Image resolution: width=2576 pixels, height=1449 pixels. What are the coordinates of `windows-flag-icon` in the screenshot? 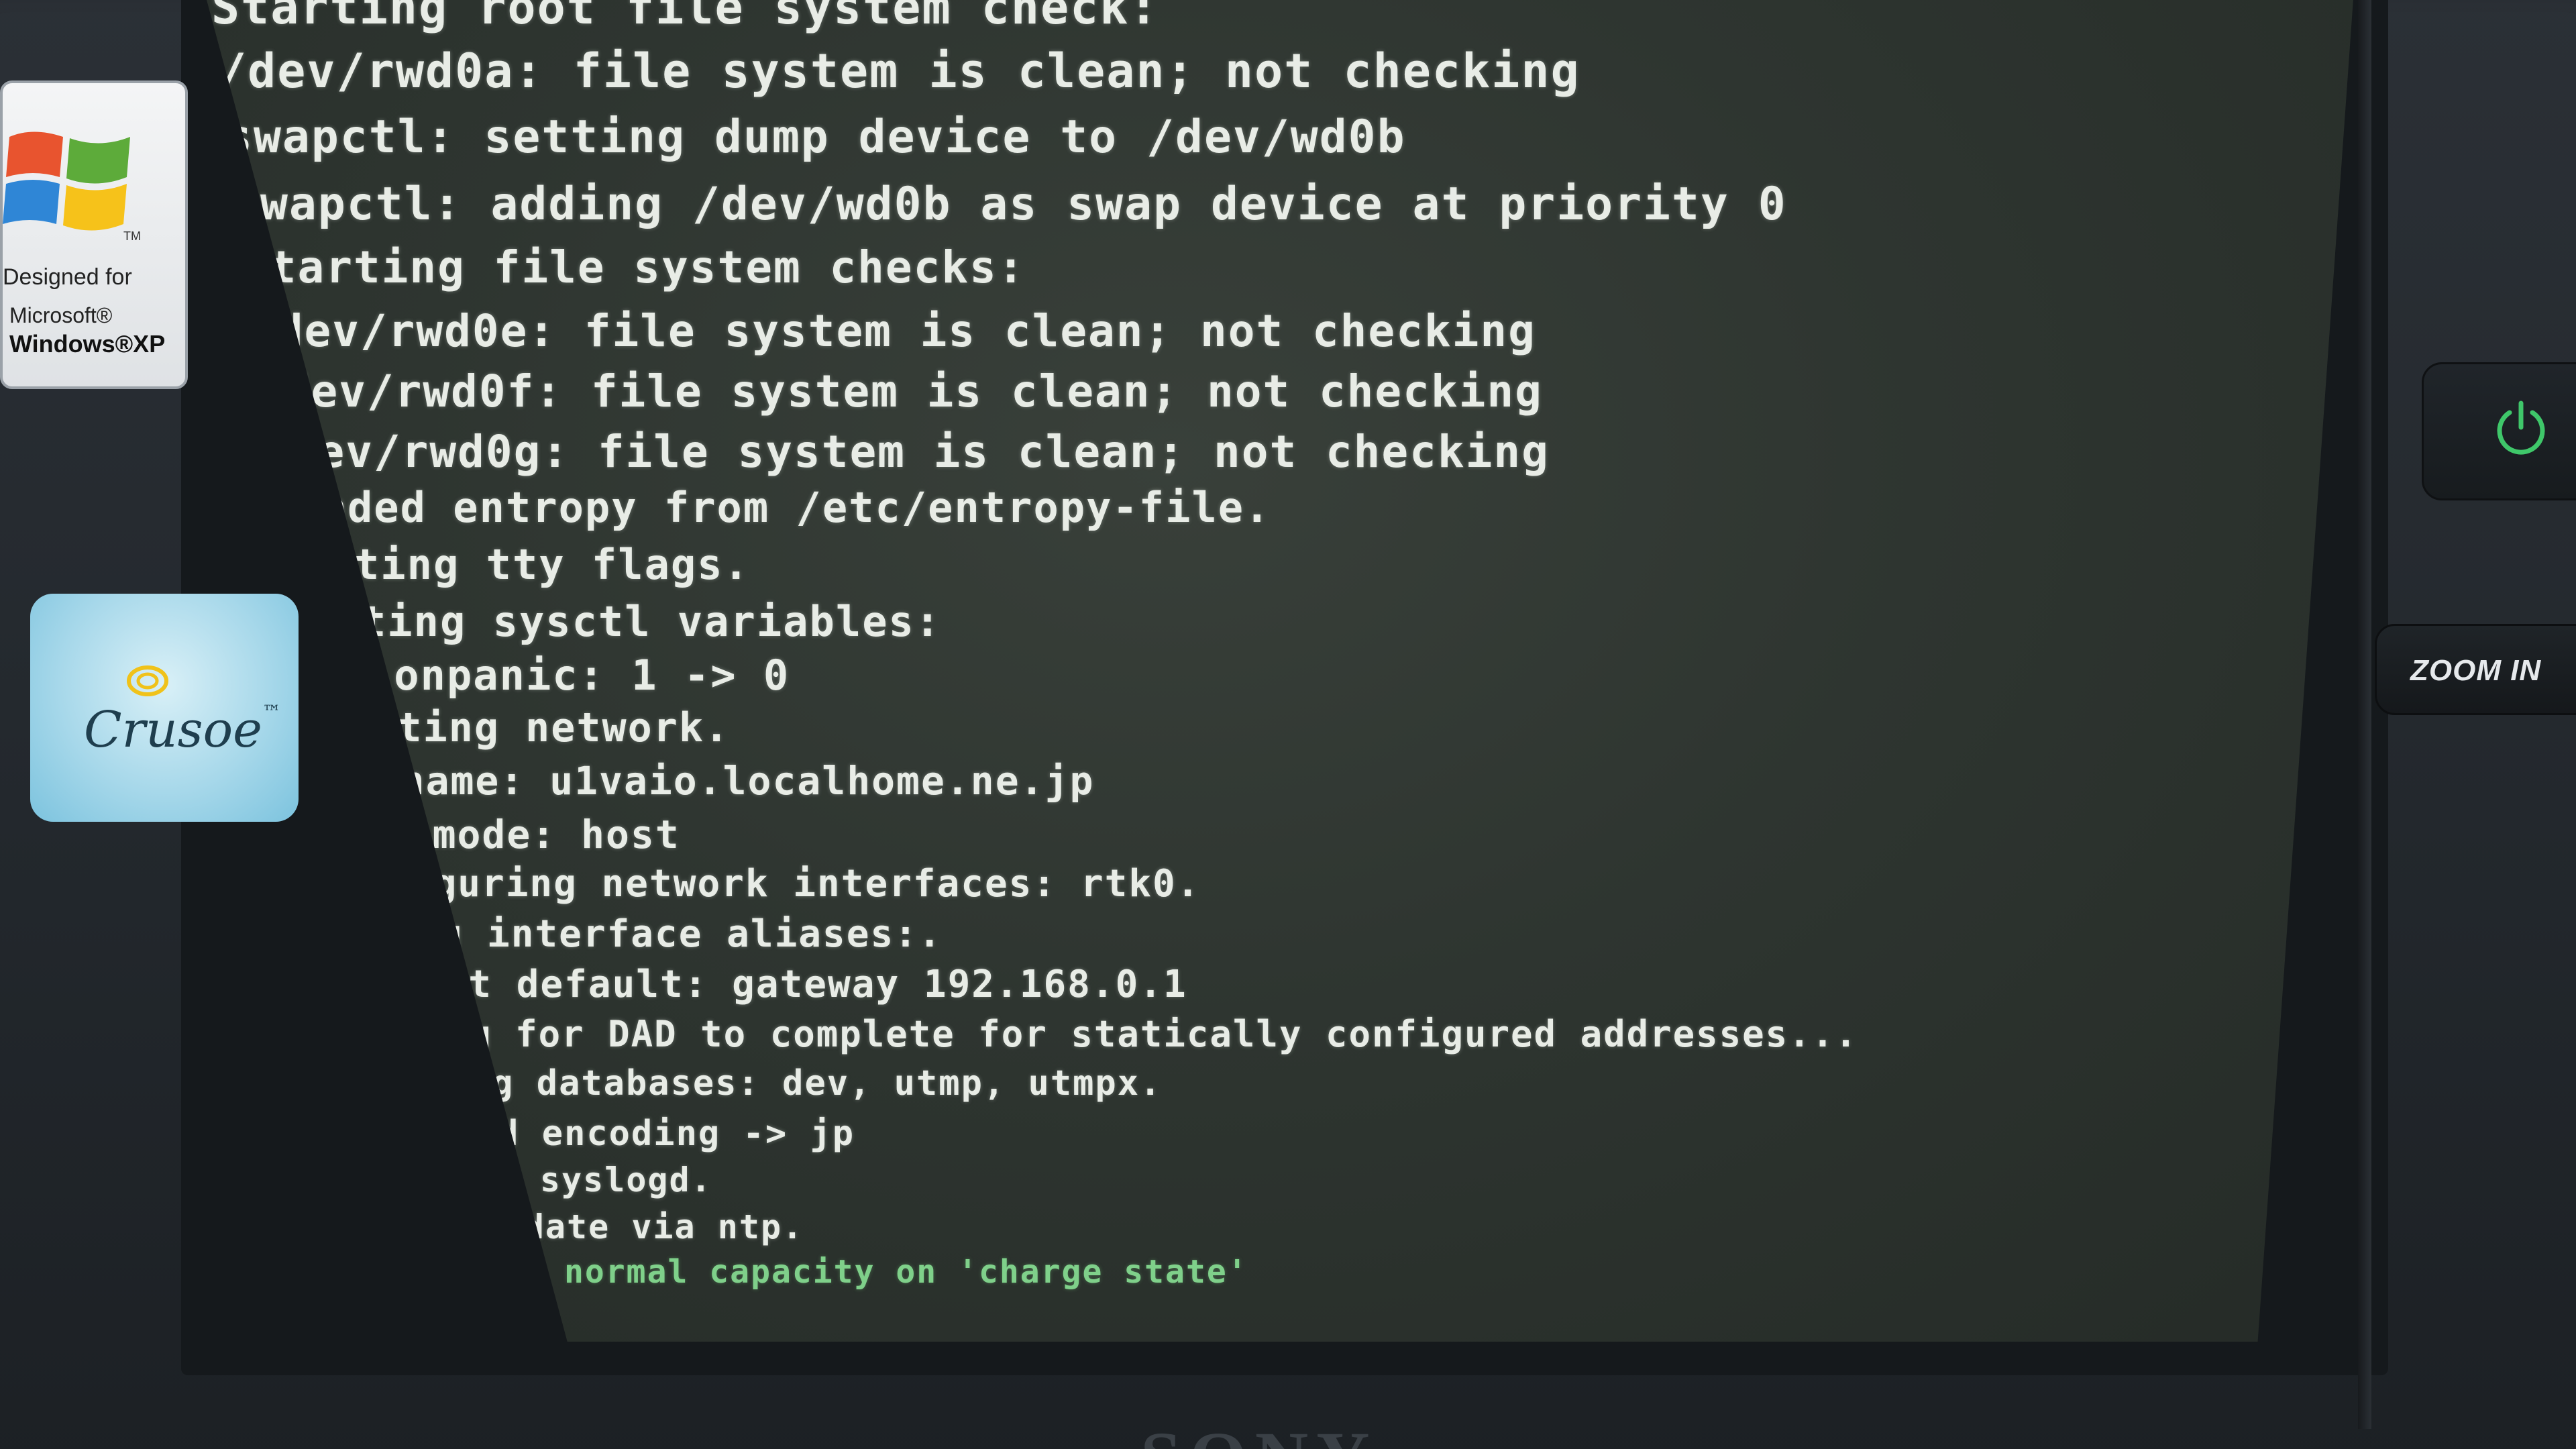 It's located at (66, 181).